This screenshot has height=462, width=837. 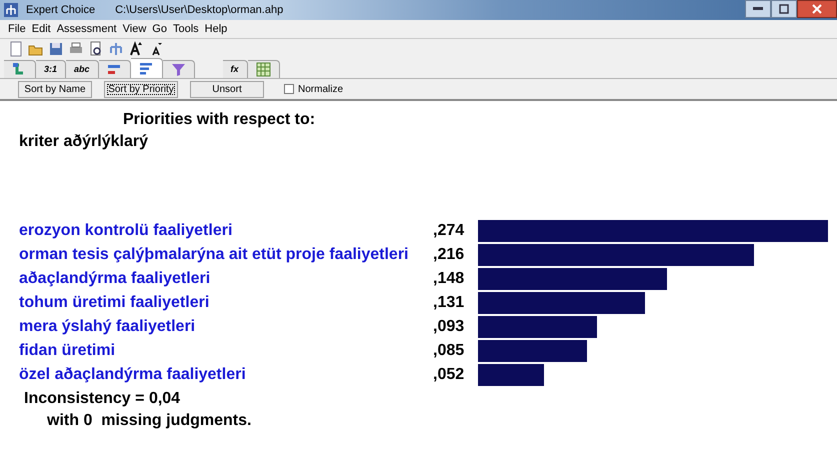 I want to click on criterion-label: orman tesis çalýþmalarýna ait etüt proje faaliyetleri, so click(x=214, y=255).